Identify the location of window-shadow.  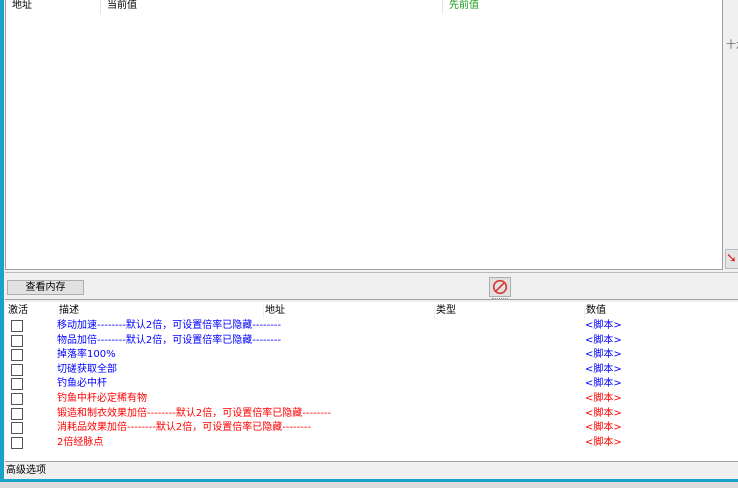
(369, 485).